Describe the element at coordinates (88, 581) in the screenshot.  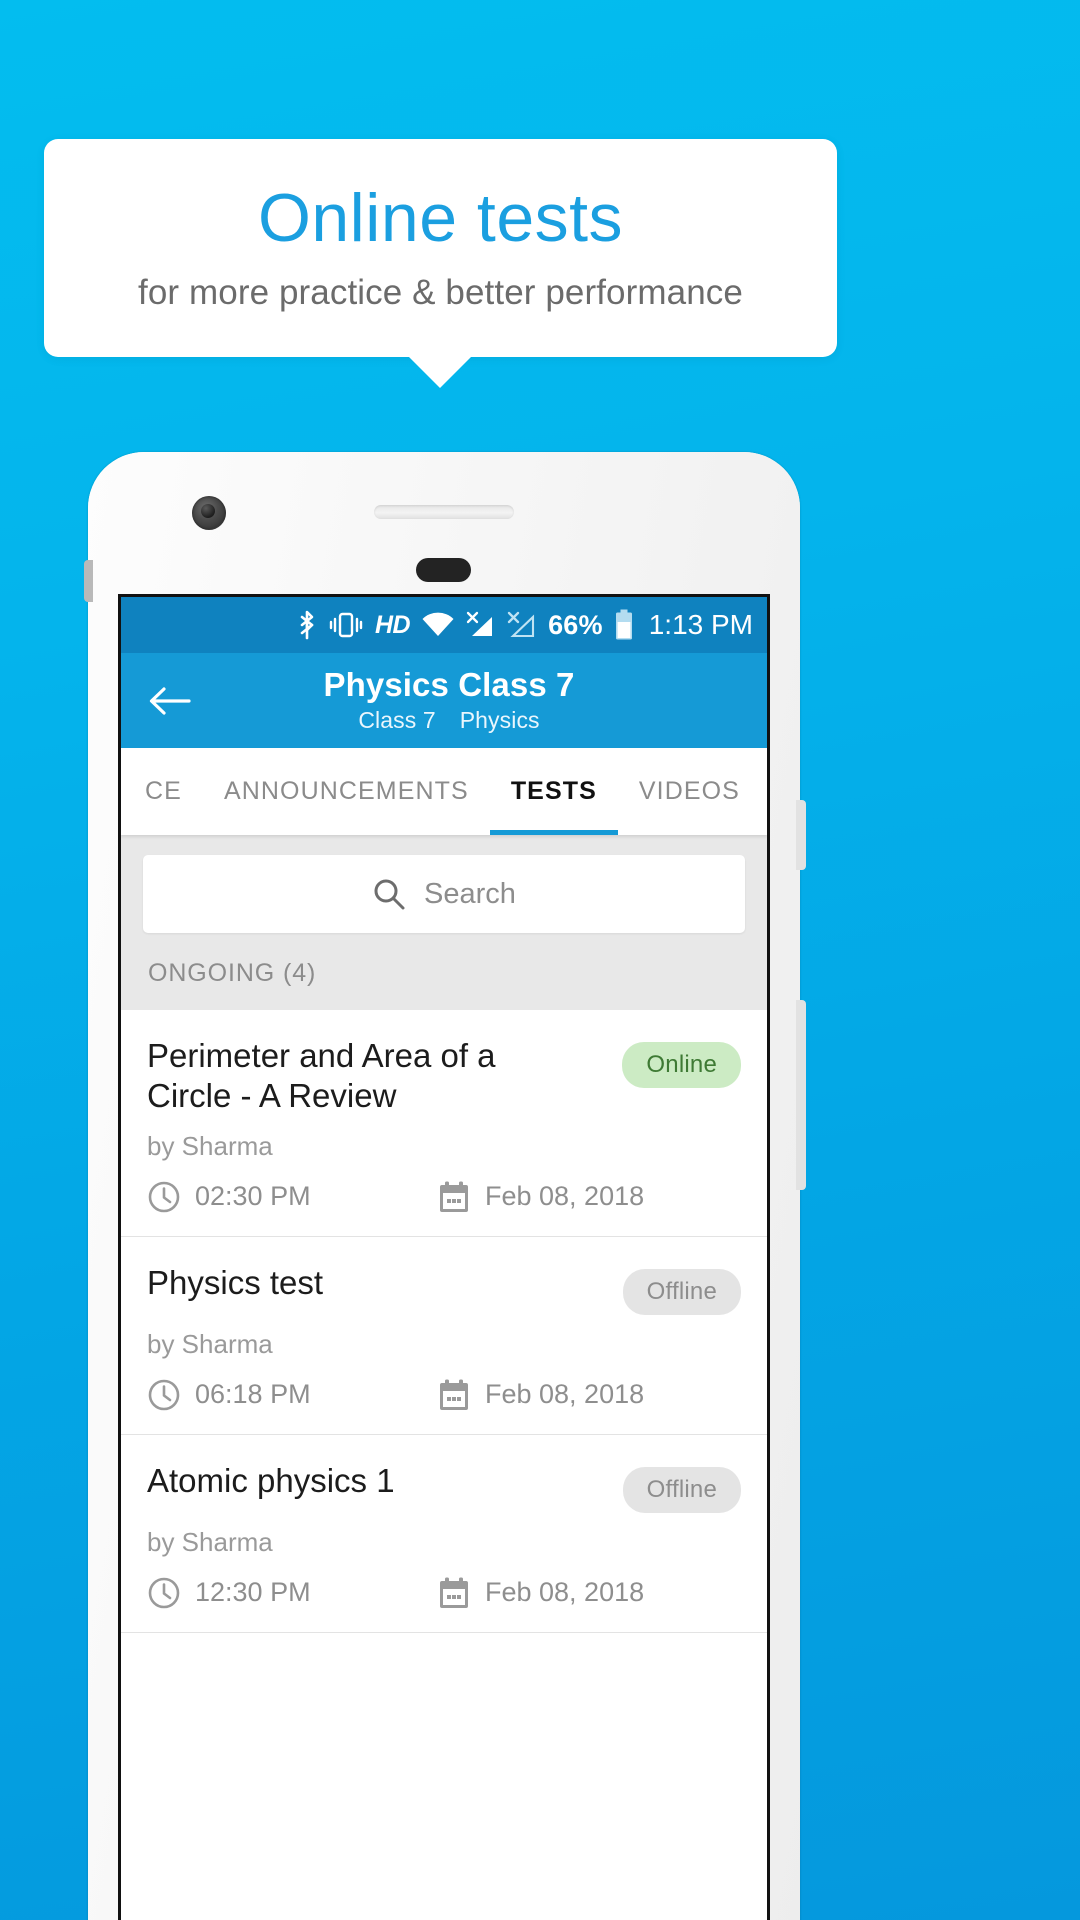
I see `phone-left-button` at that location.